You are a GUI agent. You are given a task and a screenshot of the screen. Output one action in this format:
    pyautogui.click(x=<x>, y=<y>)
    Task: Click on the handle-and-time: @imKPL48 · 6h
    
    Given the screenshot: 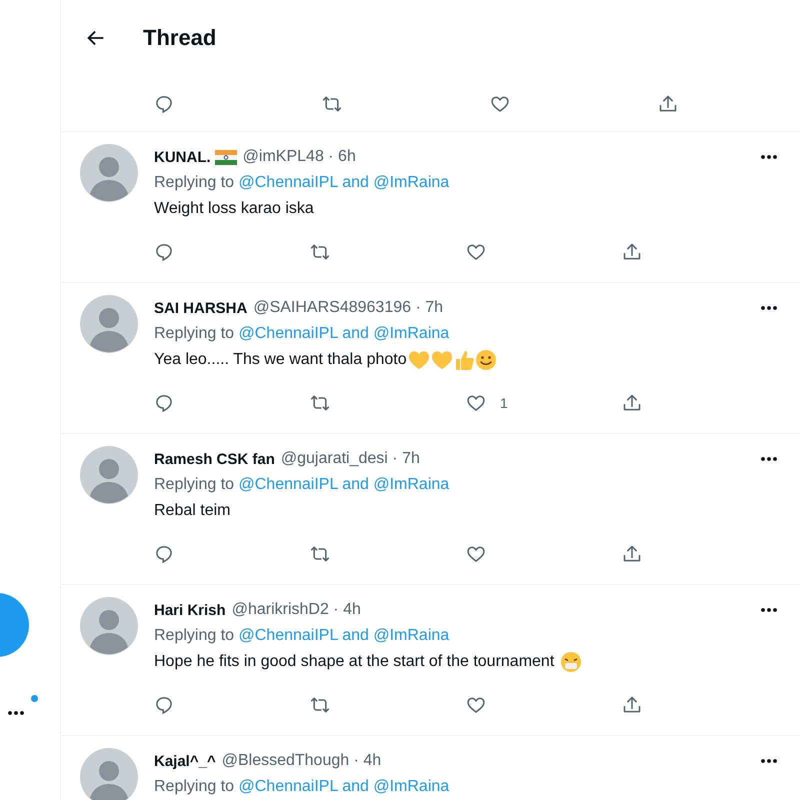 What is the action you would take?
    pyautogui.click(x=299, y=157)
    